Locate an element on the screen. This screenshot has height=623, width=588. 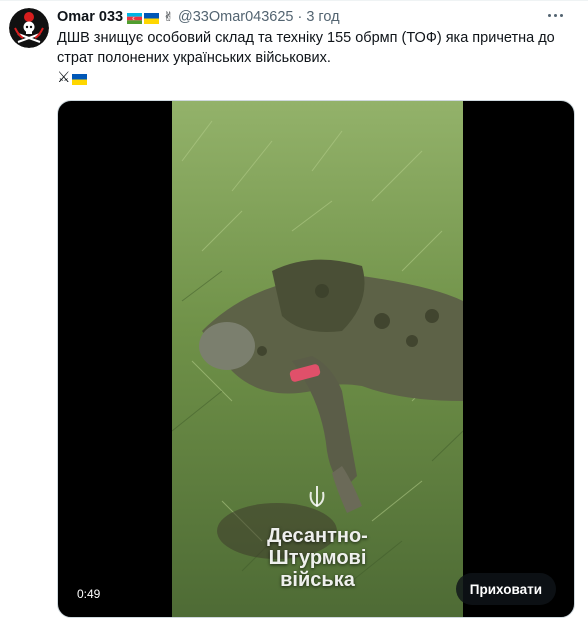
azerbaijan-flag-icon is located at coordinates (135, 18).